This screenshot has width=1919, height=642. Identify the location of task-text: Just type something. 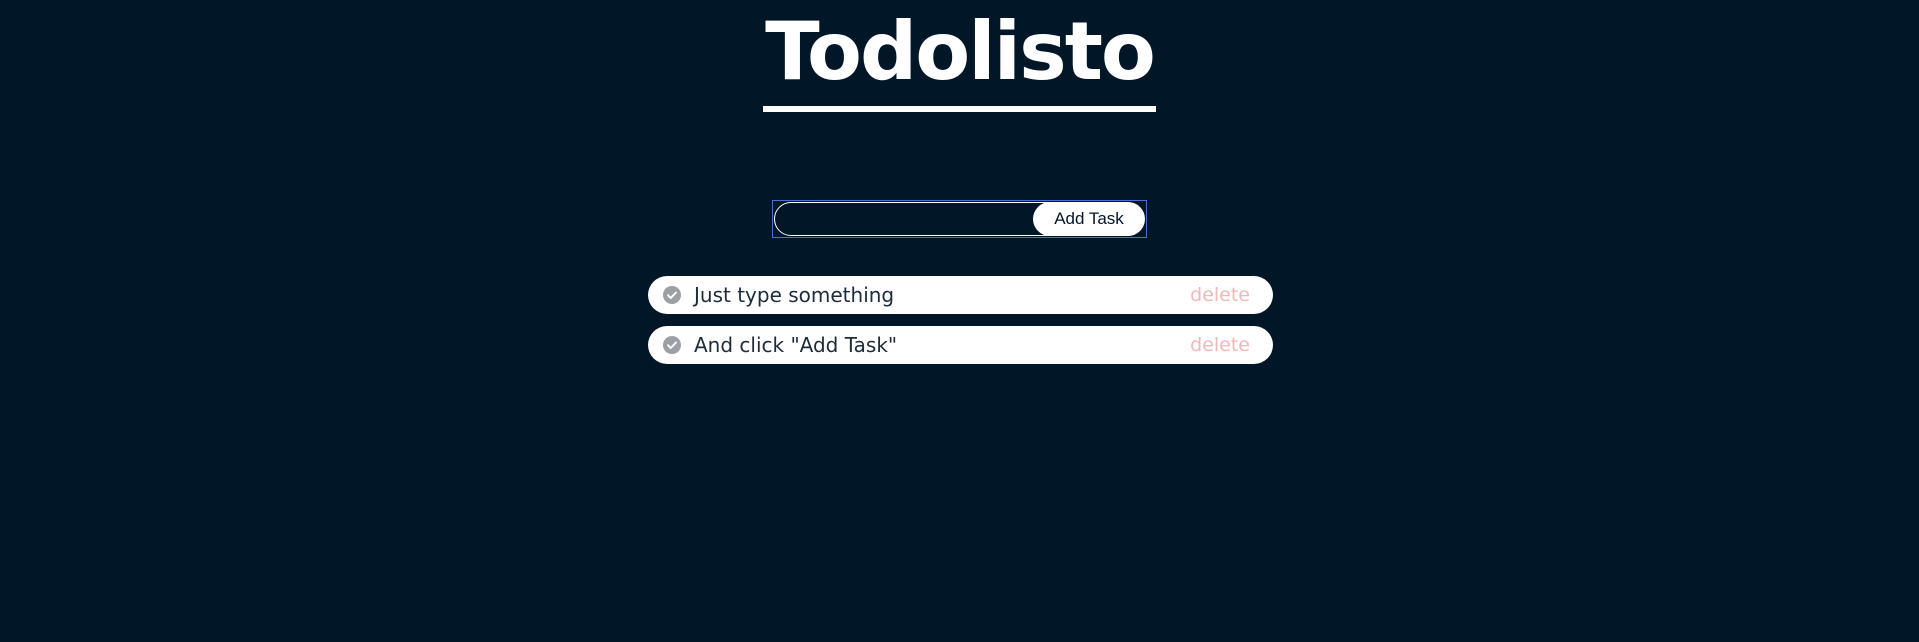
(794, 295).